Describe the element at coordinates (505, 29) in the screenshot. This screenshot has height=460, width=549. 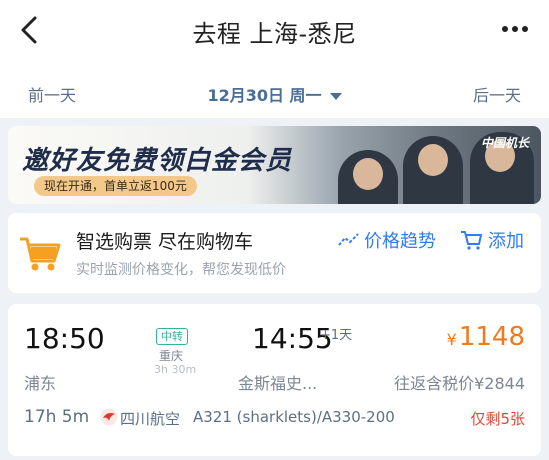
I see `more-dots-icon` at that location.